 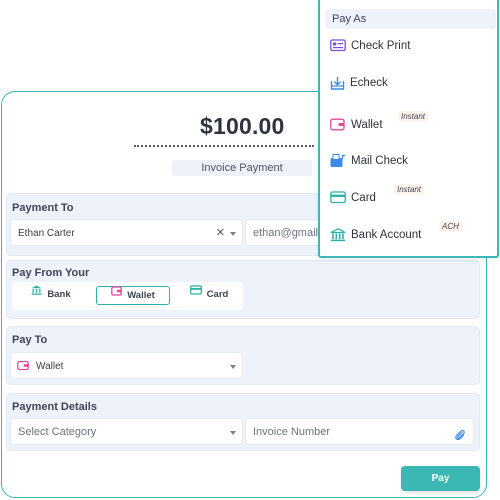 I want to click on pay-as-item-echeck: Echeck, so click(x=412, y=84).